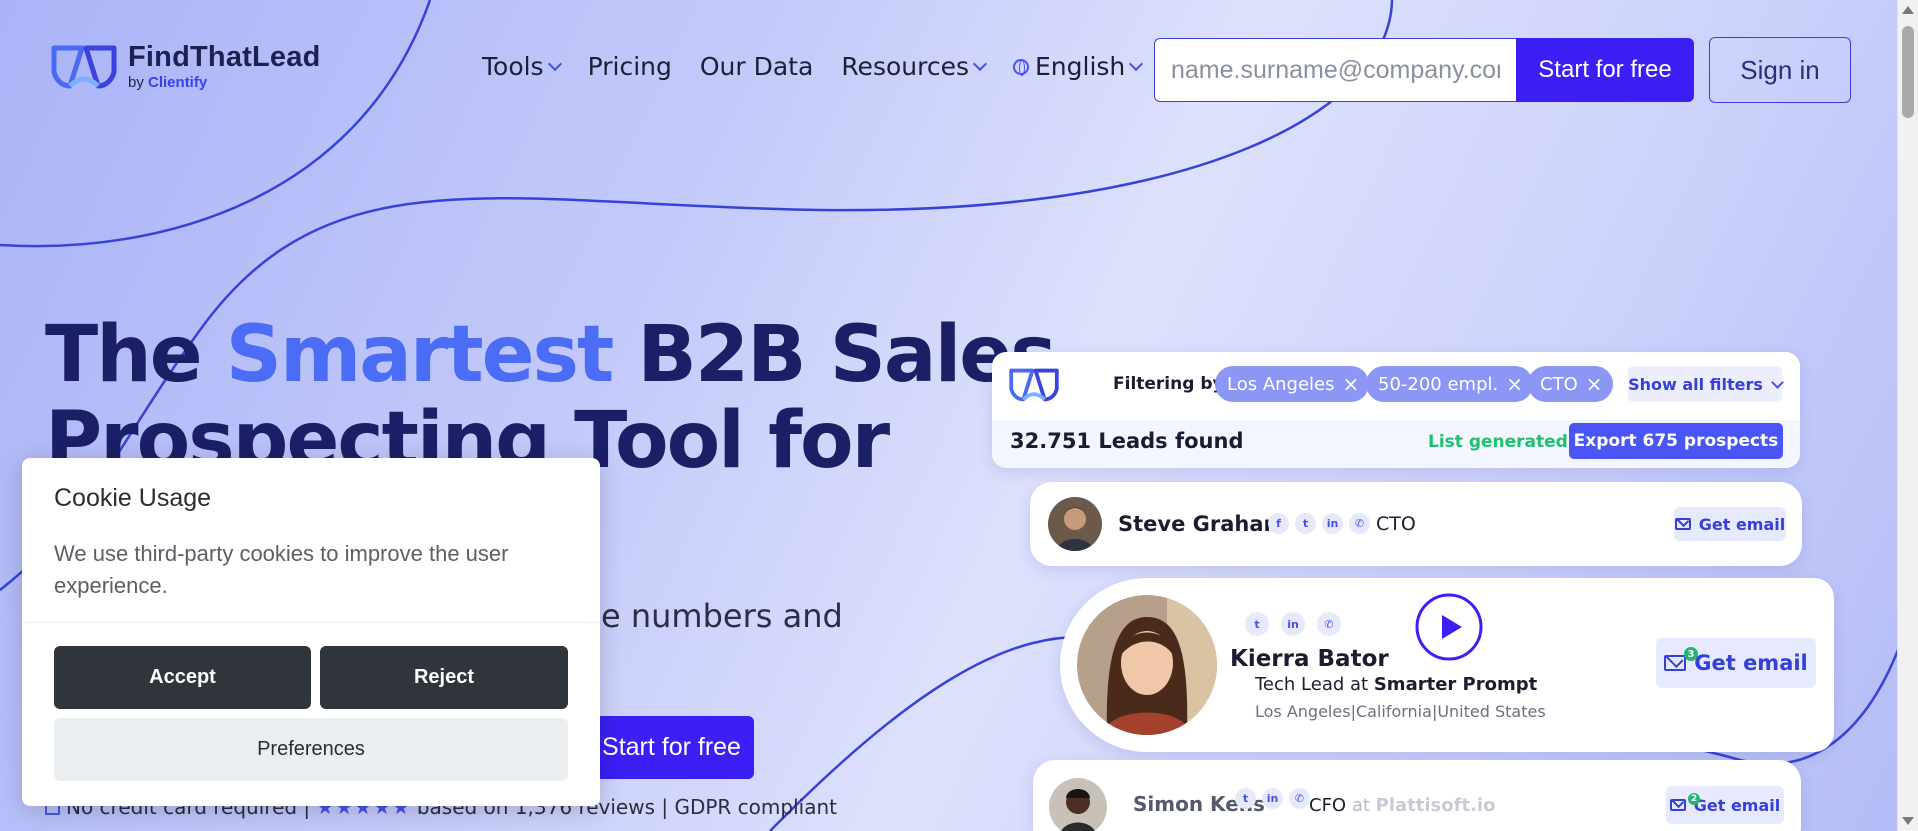 This screenshot has height=831, width=1918. Describe the element at coordinates (1907, 415) in the screenshot. I see `scrollbar` at that location.